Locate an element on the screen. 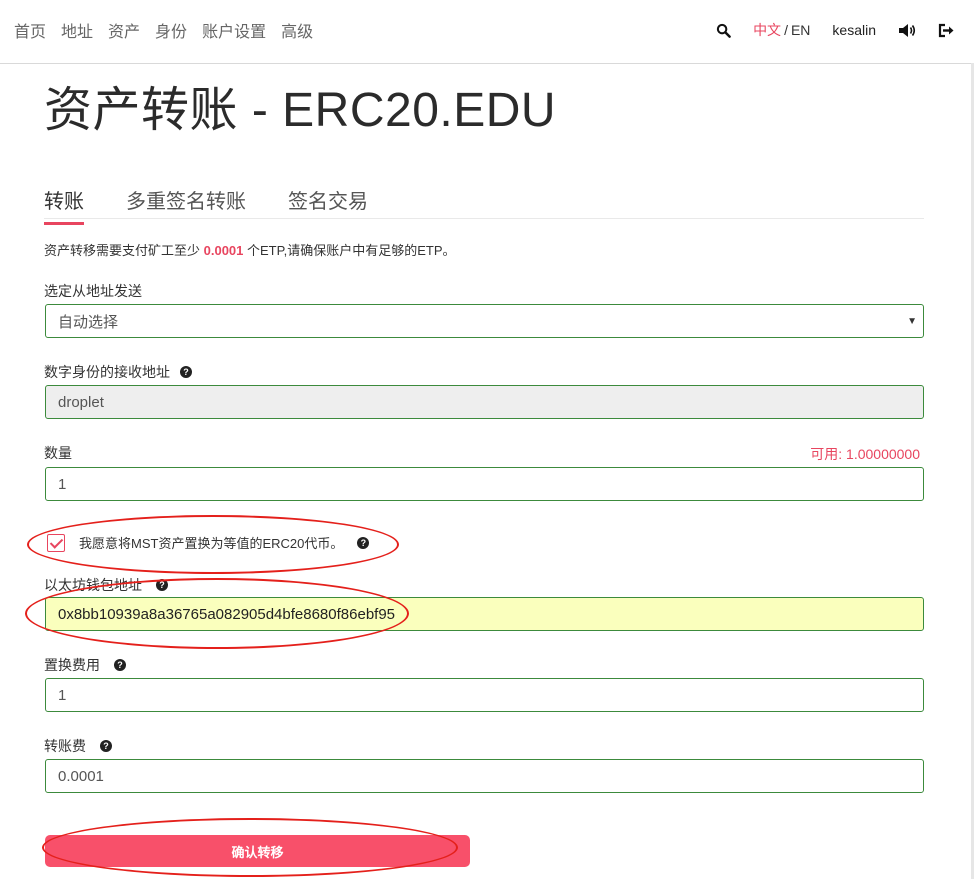  recipient-field: droplet is located at coordinates (484, 402).